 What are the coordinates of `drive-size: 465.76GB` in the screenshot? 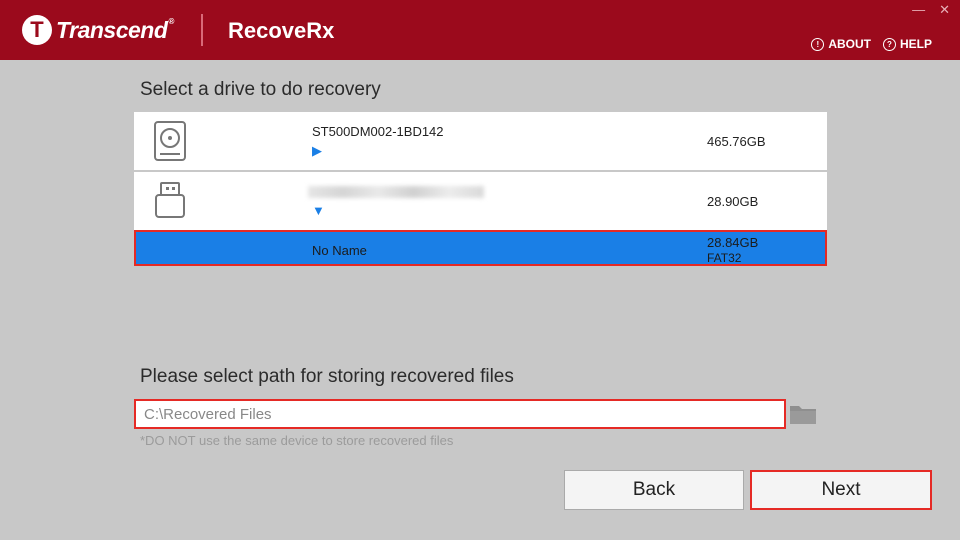 It's located at (736, 141).